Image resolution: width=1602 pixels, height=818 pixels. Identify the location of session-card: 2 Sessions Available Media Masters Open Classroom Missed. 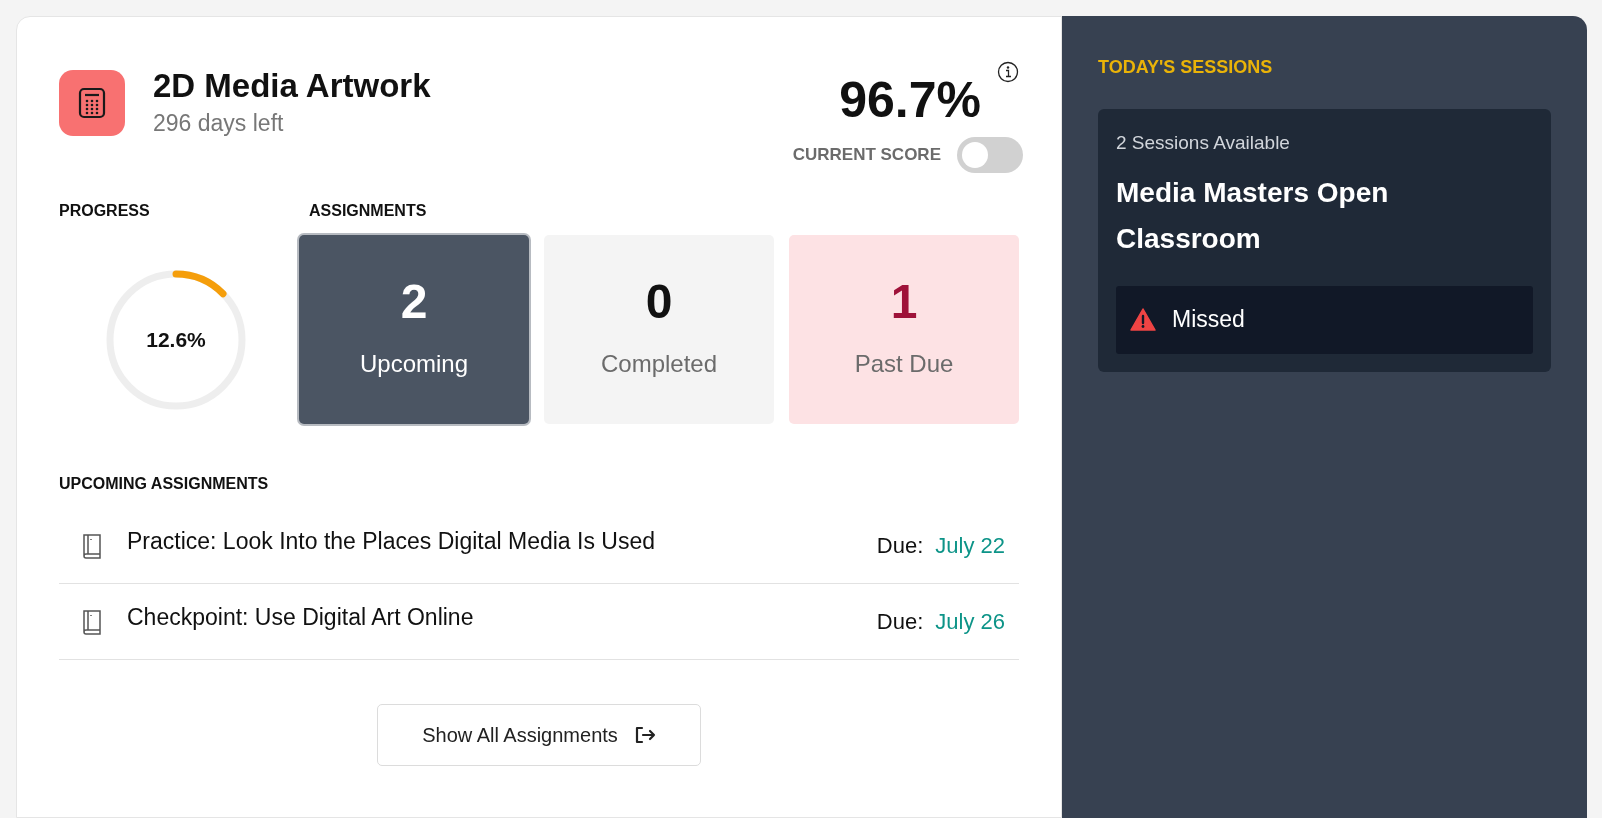
(1324, 240).